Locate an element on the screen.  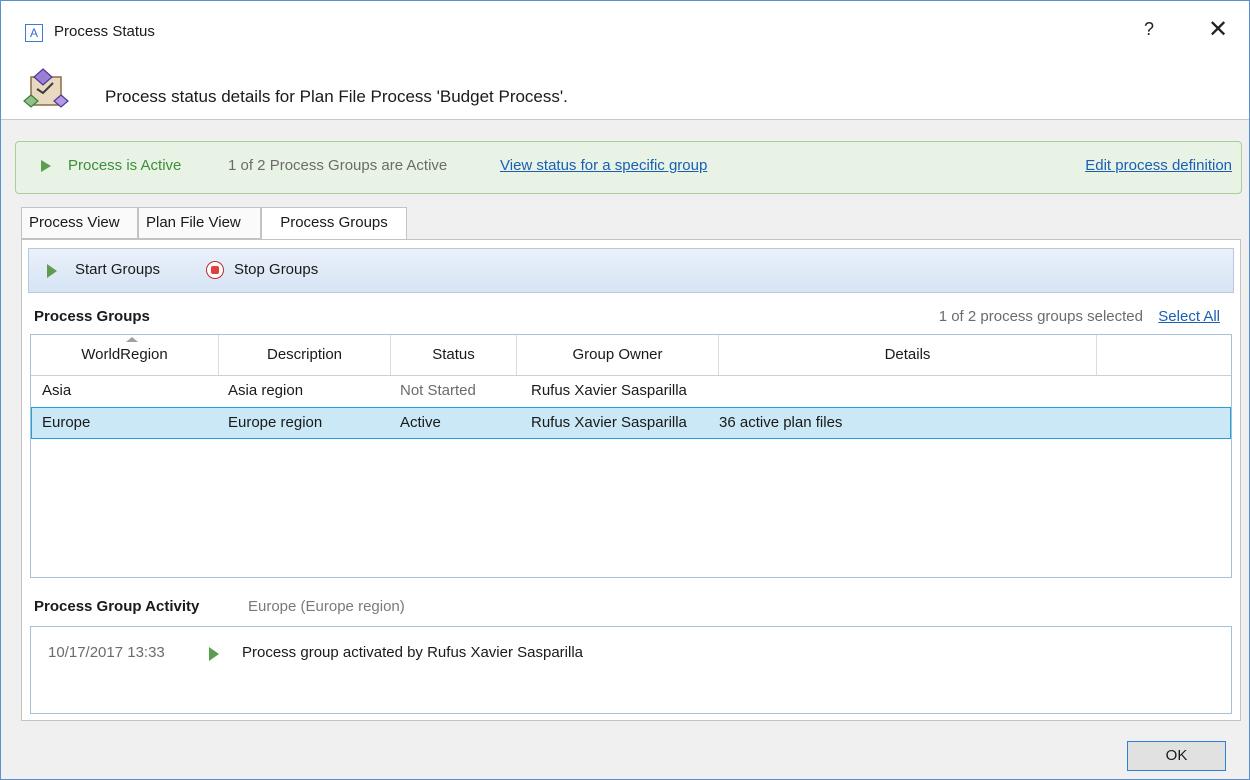
process-diagram-icon is located at coordinates (46, 88).